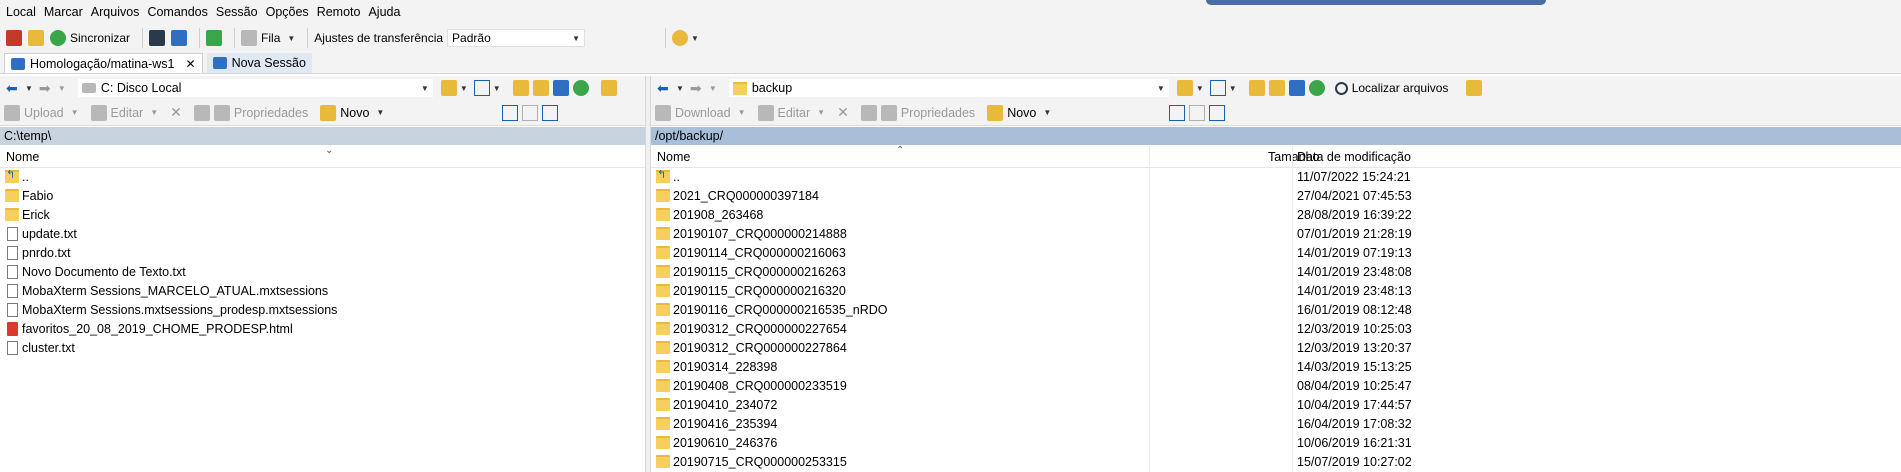  I want to click on sync-browse-icon, so click(36, 38).